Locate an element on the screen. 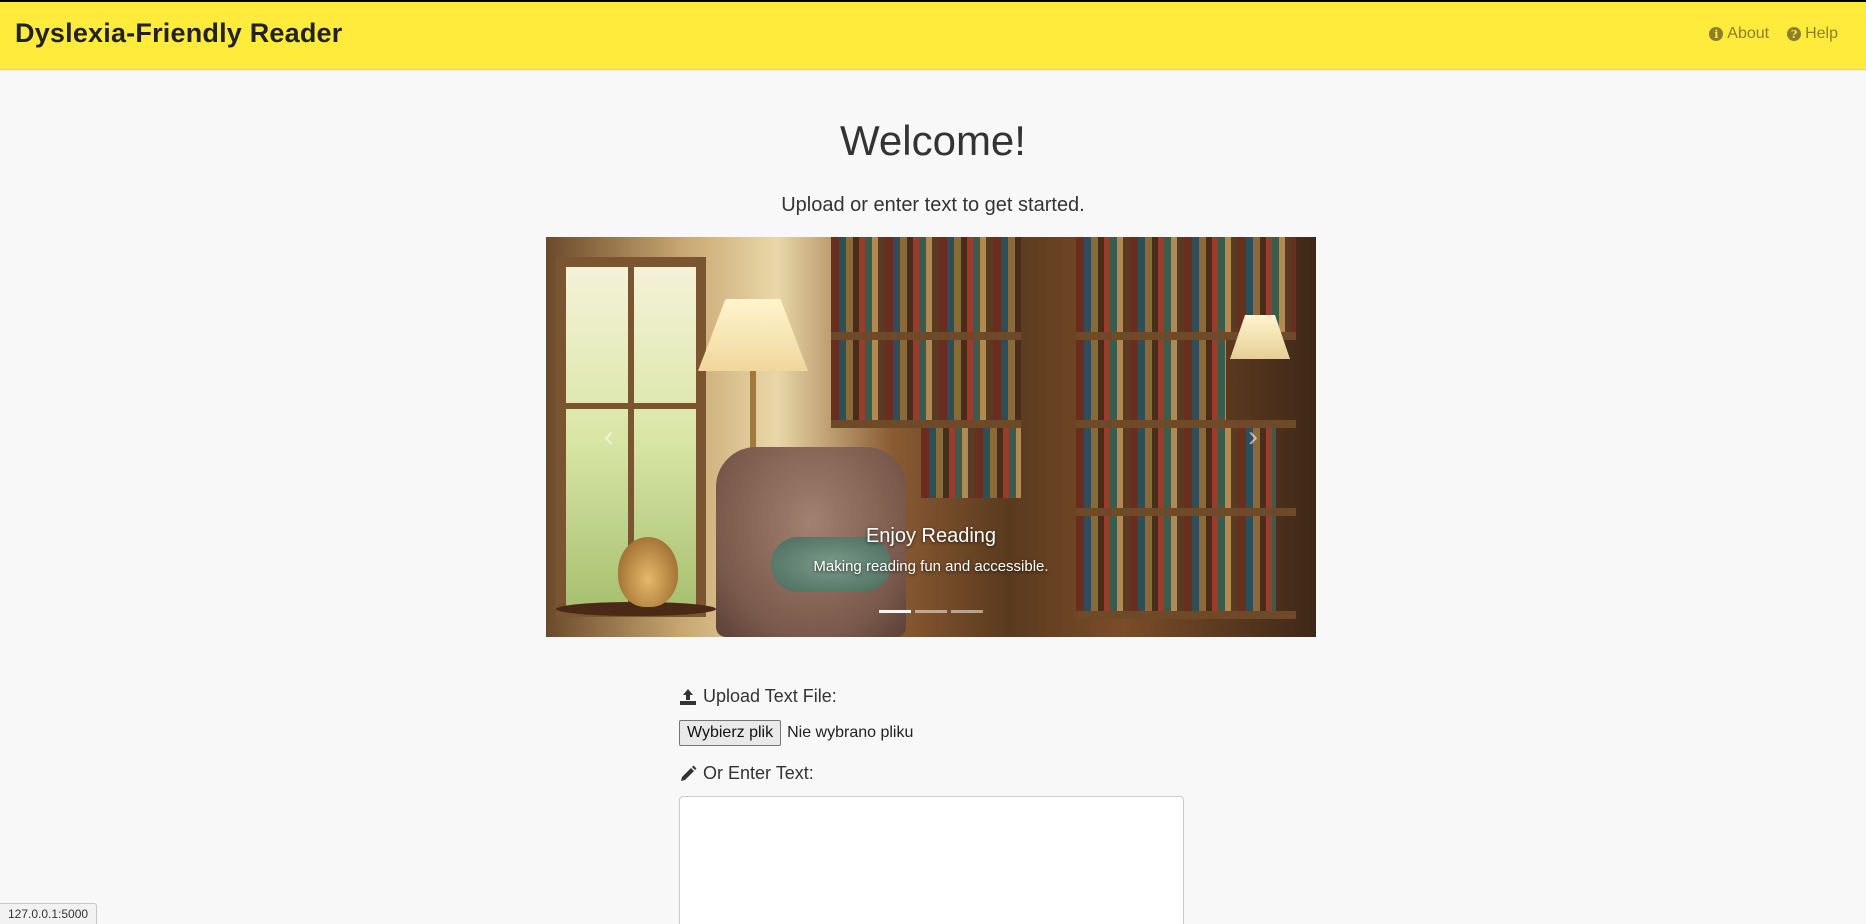 This screenshot has height=924, width=1866. nav-link-about-label: About is located at coordinates (1748, 33).